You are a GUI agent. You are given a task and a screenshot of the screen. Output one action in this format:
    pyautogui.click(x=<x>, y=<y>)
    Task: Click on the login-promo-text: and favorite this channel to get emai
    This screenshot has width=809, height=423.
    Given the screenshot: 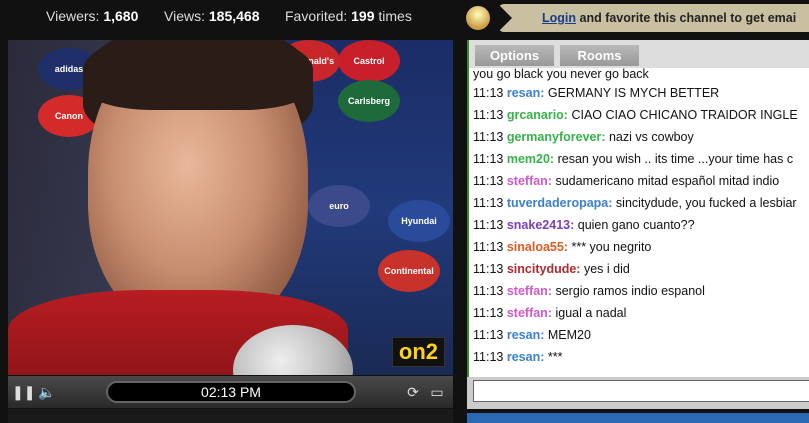 What is the action you would take?
    pyautogui.click(x=688, y=18)
    